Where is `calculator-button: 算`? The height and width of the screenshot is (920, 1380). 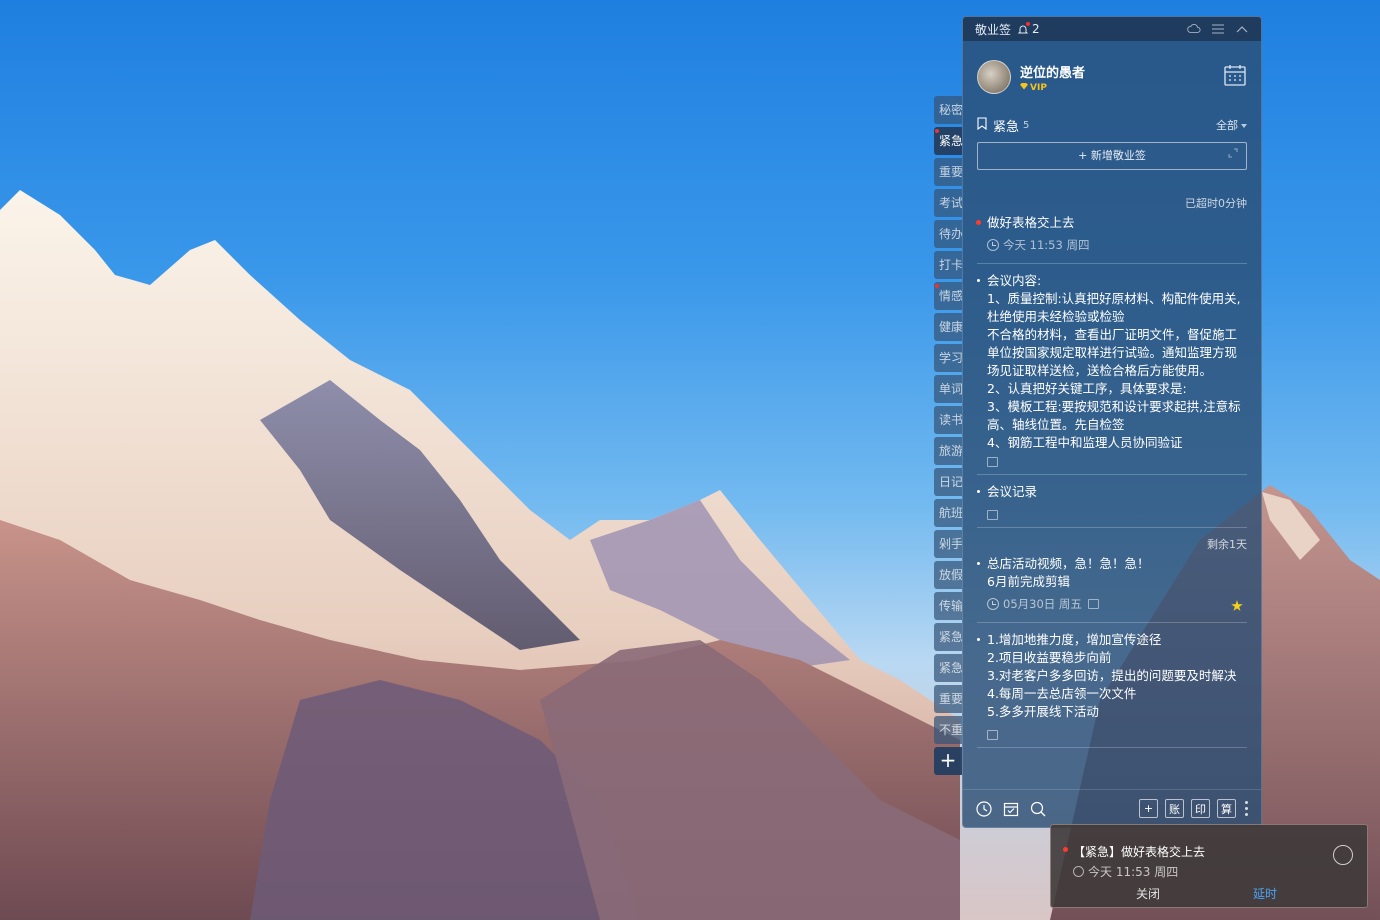
calculator-button: 算 is located at coordinates (1226, 808).